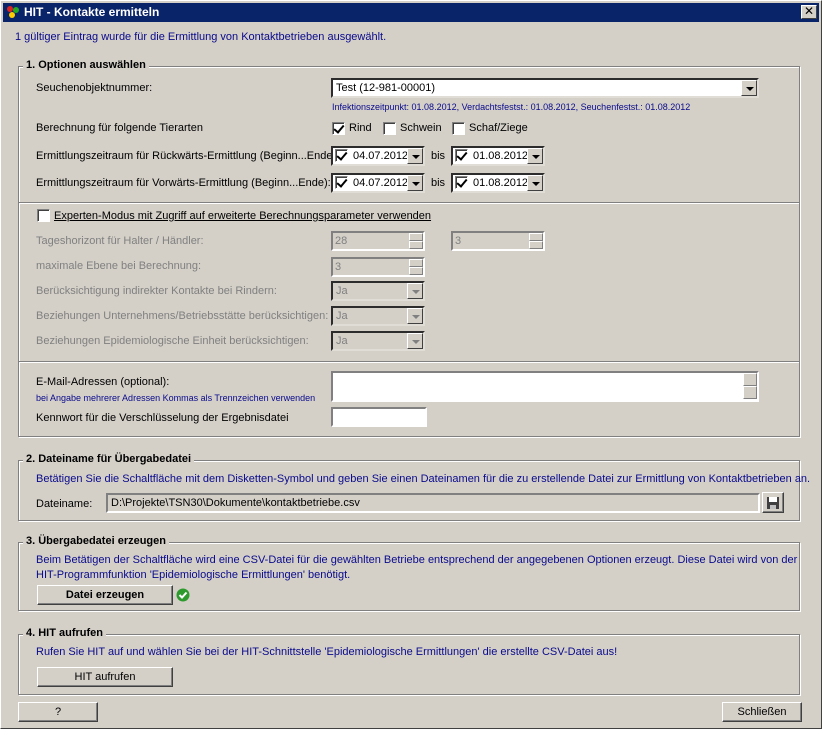 This screenshot has width=822, height=729. What do you see at coordinates (103, 382) in the screenshot?
I see `email-label: E-Mail-Adressen (optional):` at bounding box center [103, 382].